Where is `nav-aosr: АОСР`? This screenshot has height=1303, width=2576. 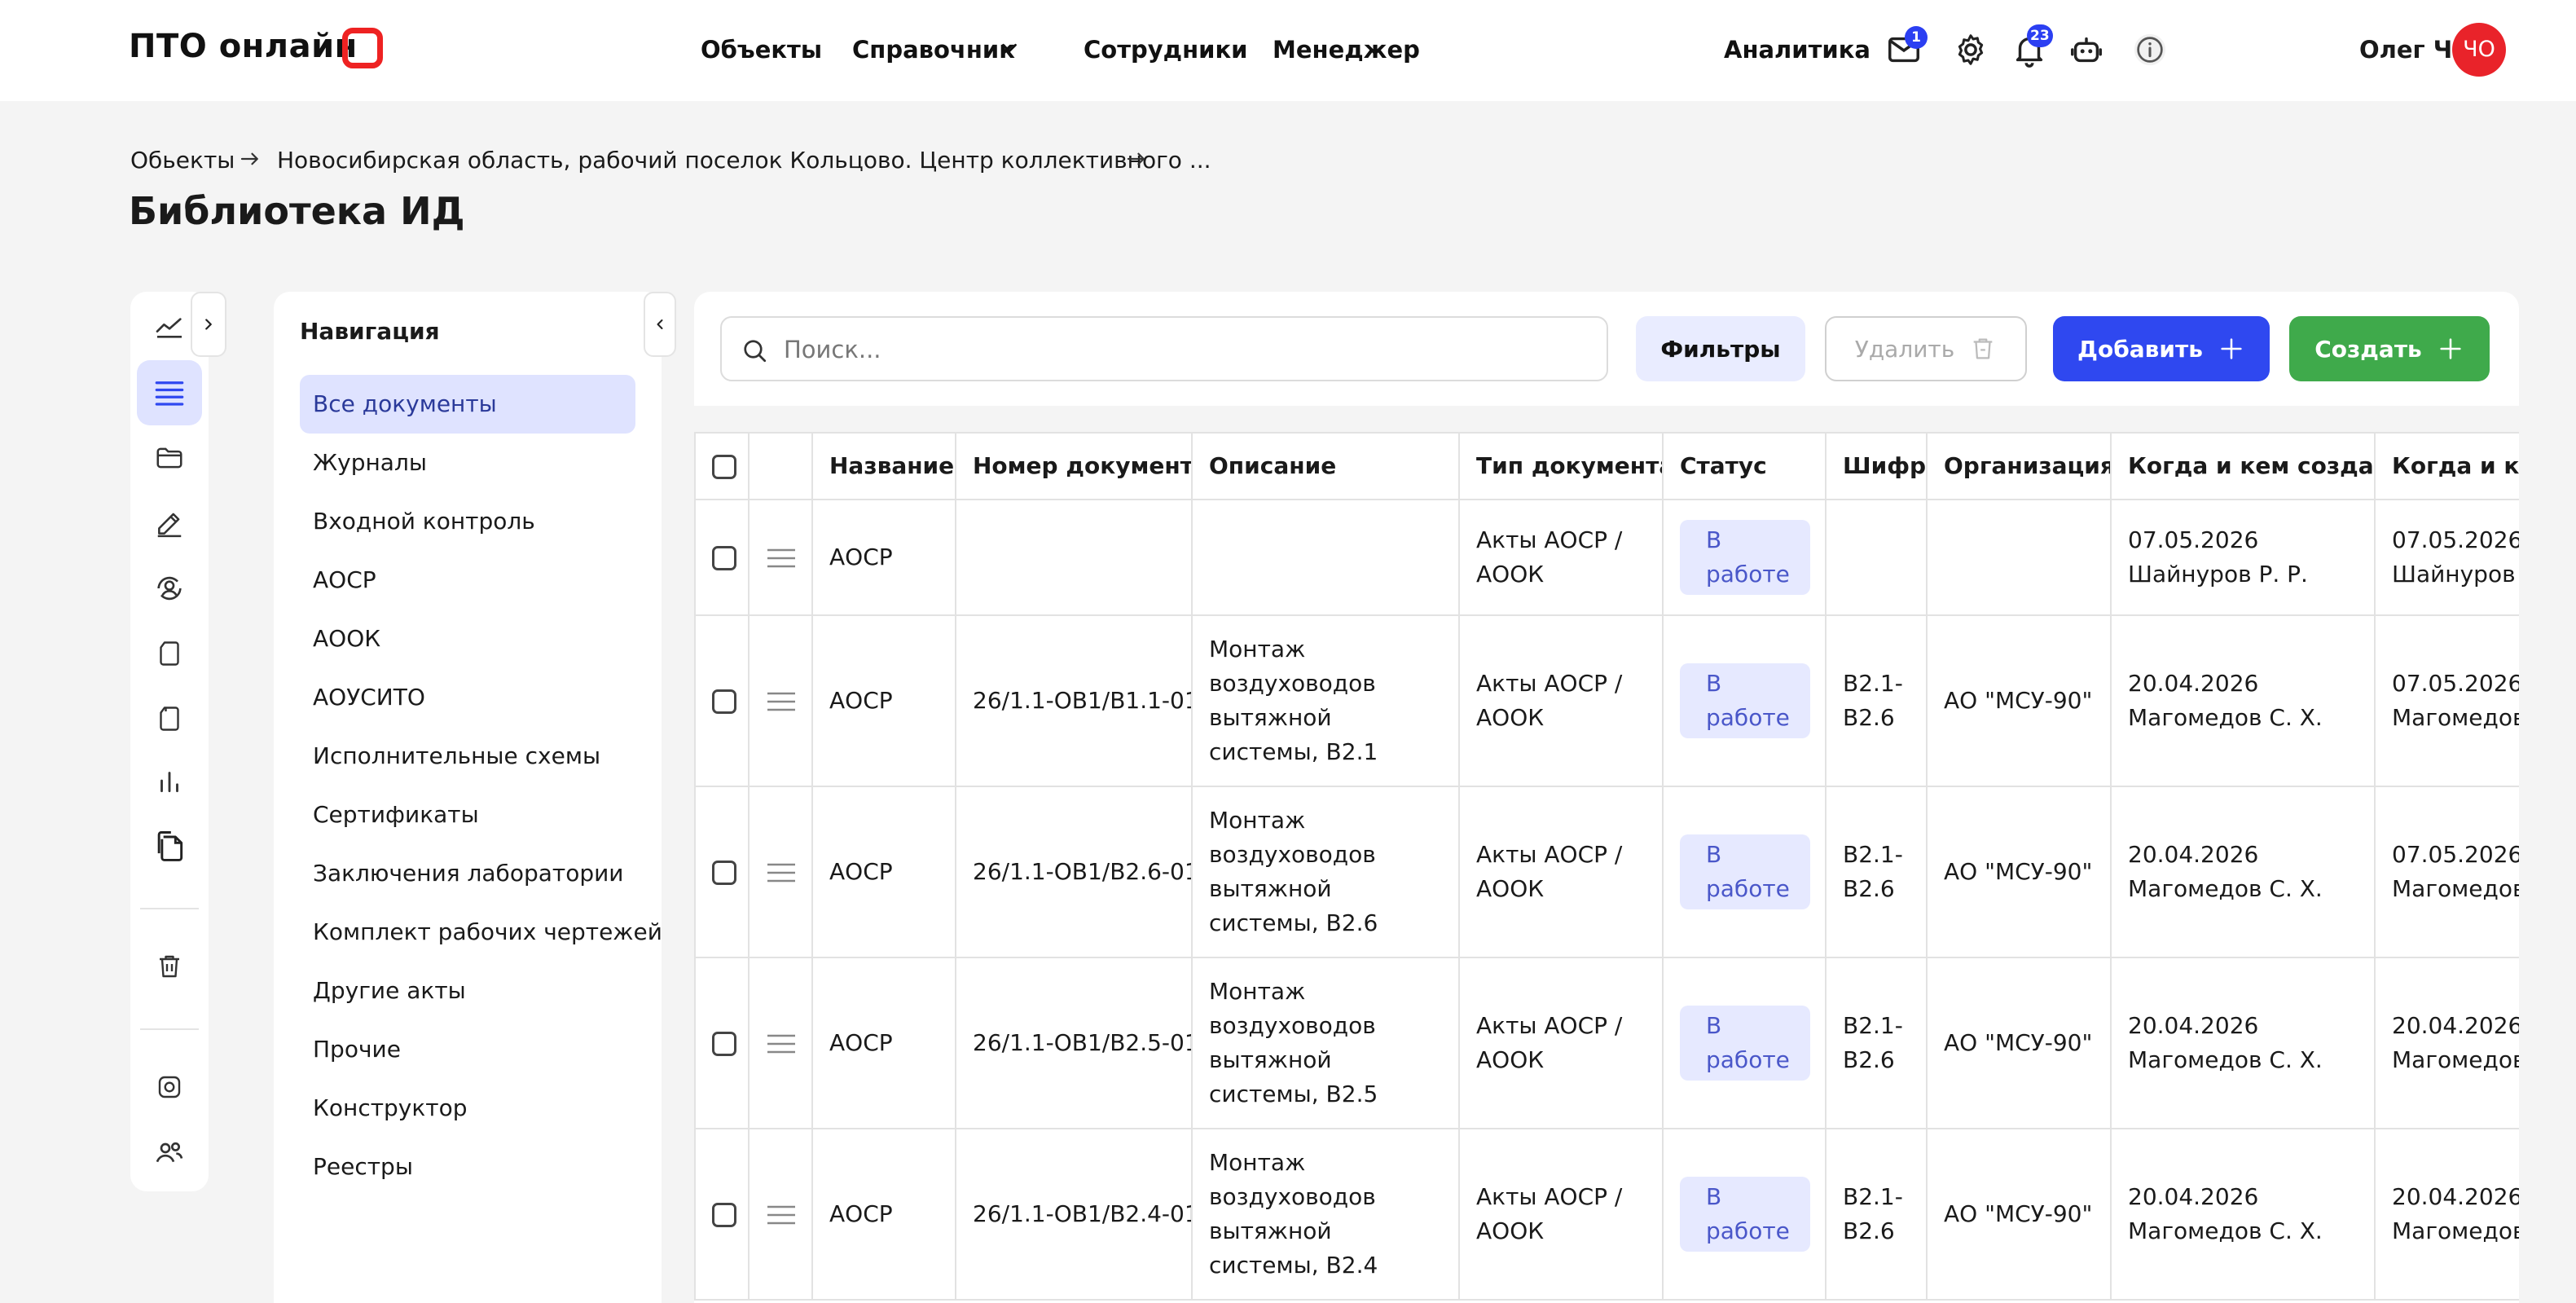 nav-aosr: АОСР is located at coordinates (467, 580).